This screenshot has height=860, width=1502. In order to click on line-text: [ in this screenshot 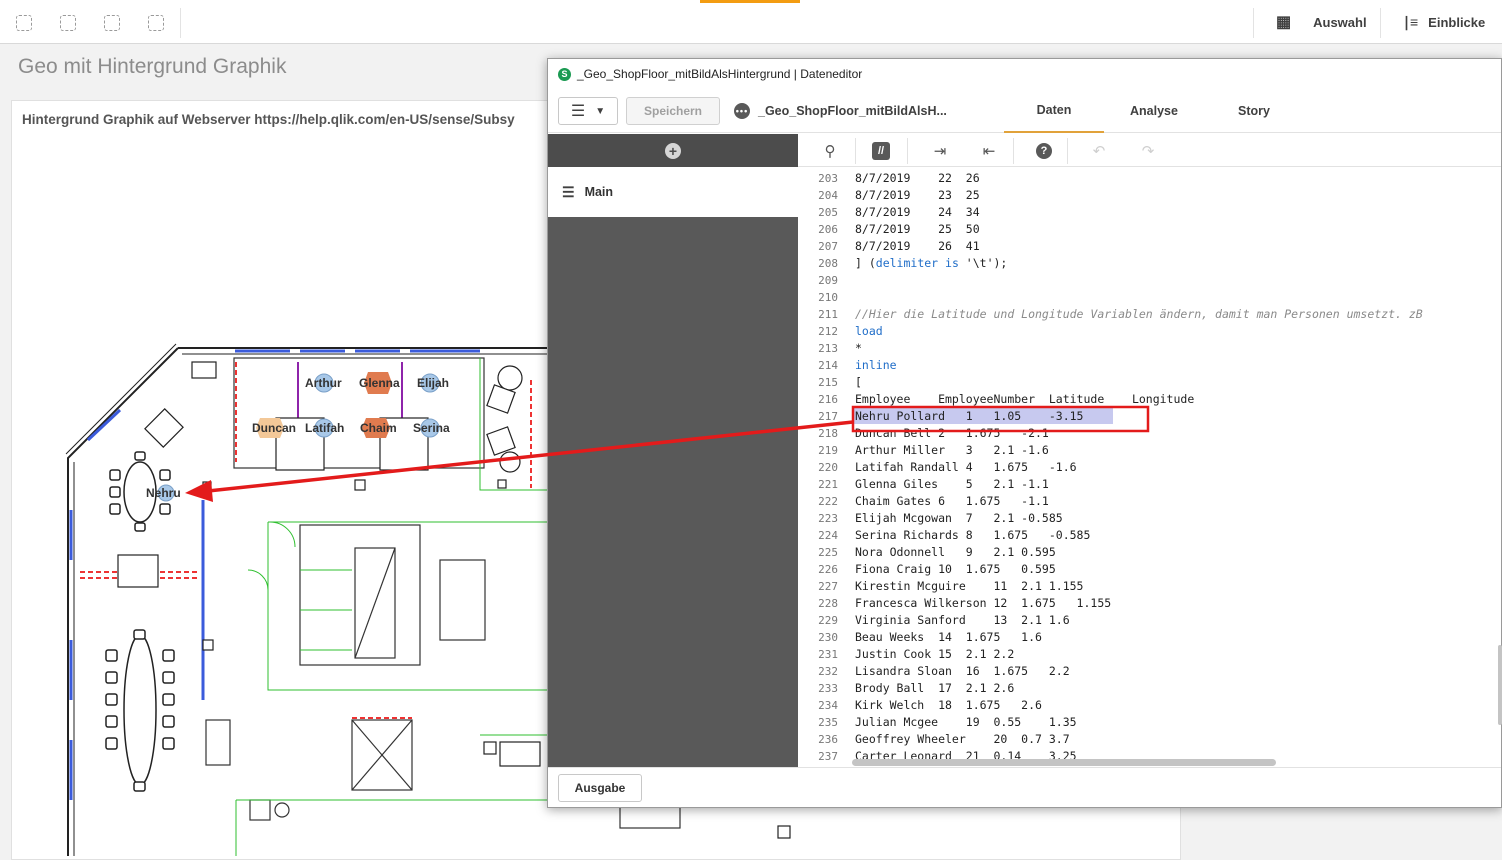, I will do `click(858, 382)`.